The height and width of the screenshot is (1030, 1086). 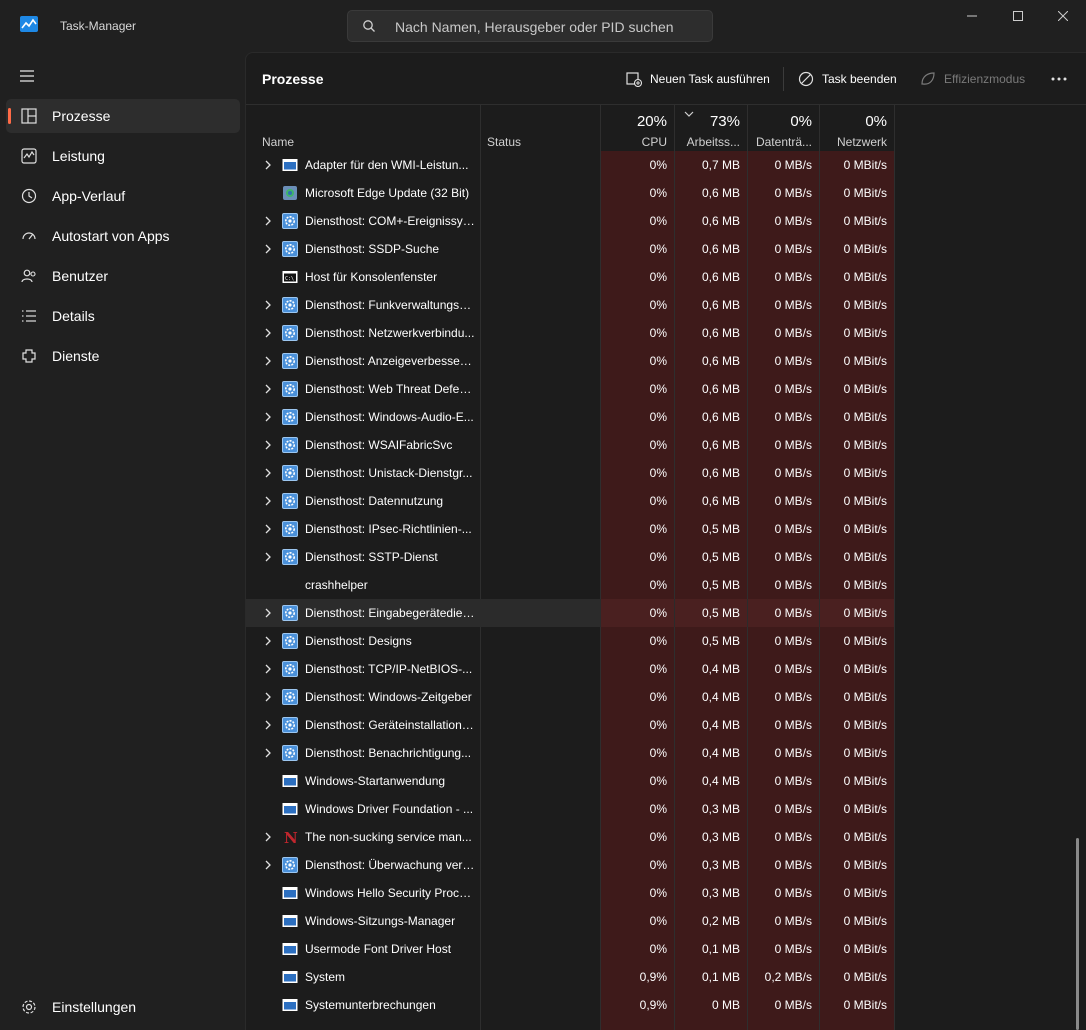 I want to click on cpu-value: 0%, so click(x=637, y=389).